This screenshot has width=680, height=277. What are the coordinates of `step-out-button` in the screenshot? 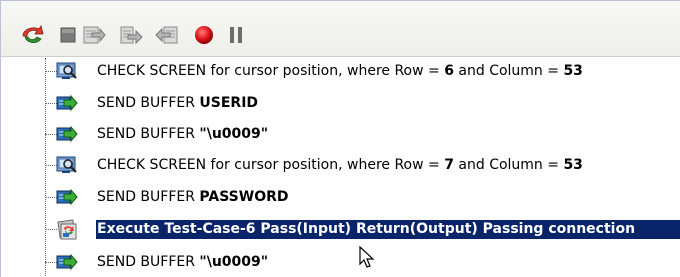 It's located at (167, 35).